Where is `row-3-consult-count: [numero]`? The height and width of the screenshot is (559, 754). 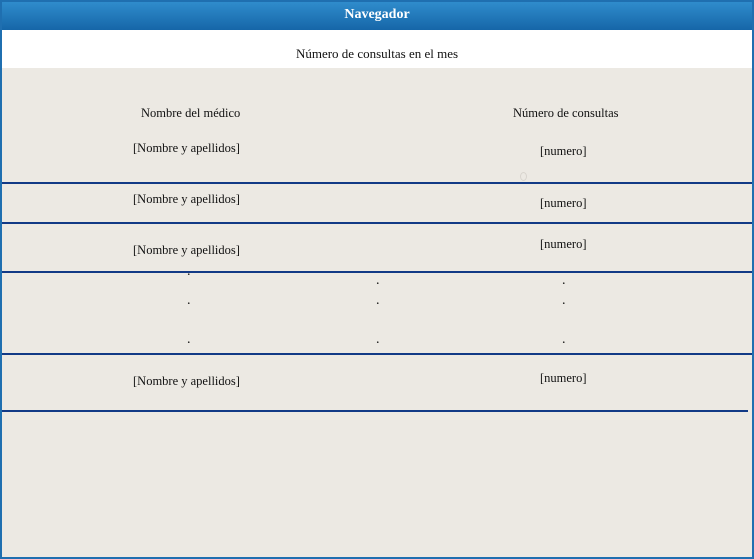 row-3-consult-count: [numero] is located at coordinates (563, 244).